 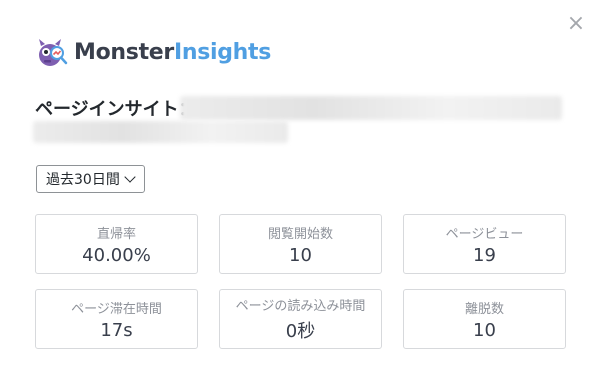 I want to click on blurred-page-title, so click(x=371, y=108).